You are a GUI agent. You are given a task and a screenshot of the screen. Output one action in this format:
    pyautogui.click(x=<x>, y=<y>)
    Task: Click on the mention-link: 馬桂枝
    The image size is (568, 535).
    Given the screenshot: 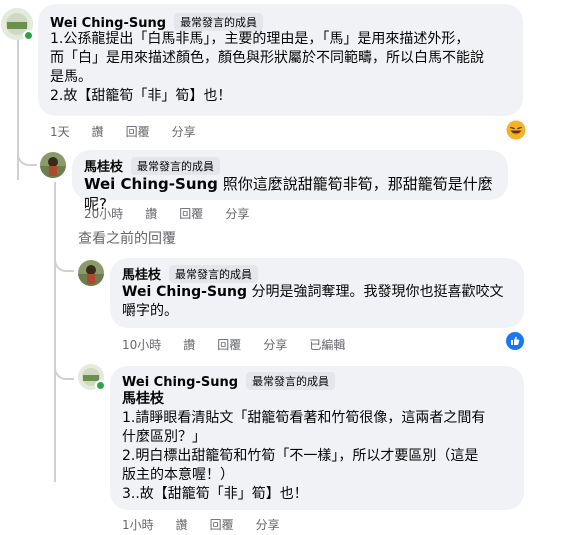 What is the action you would take?
    pyautogui.click(x=317, y=399)
    